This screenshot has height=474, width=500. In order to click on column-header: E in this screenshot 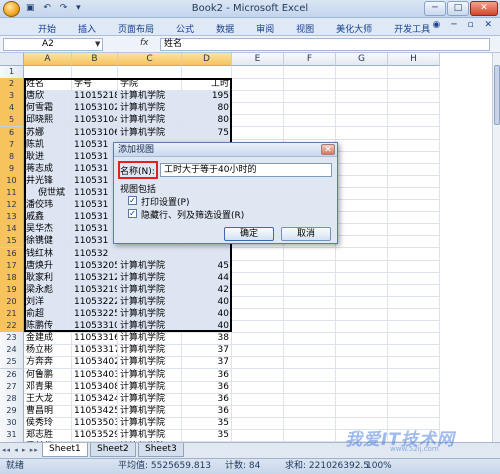, I will do `click(258, 59)`.